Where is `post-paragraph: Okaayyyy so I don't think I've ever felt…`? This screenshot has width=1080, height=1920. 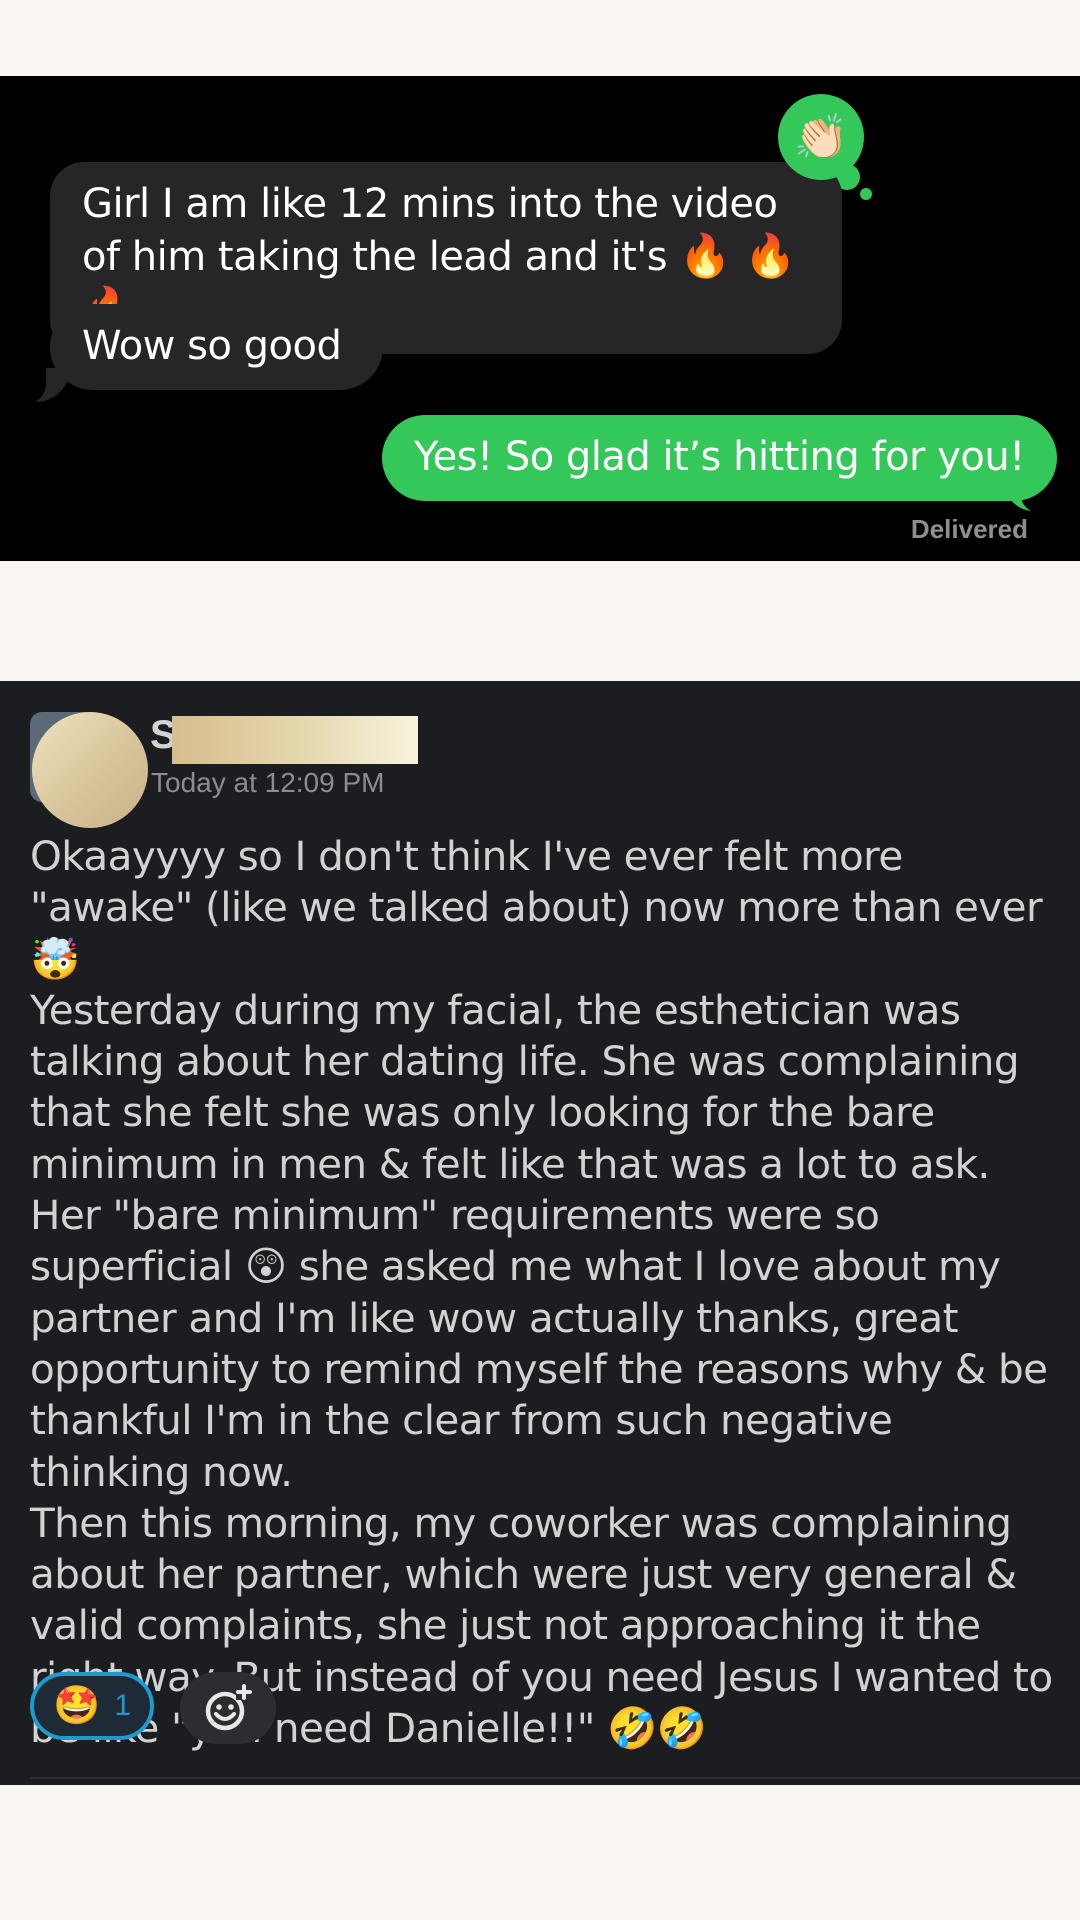
post-paragraph: Okaayyyy so I don't think I've ever felt… is located at coordinates (536, 907).